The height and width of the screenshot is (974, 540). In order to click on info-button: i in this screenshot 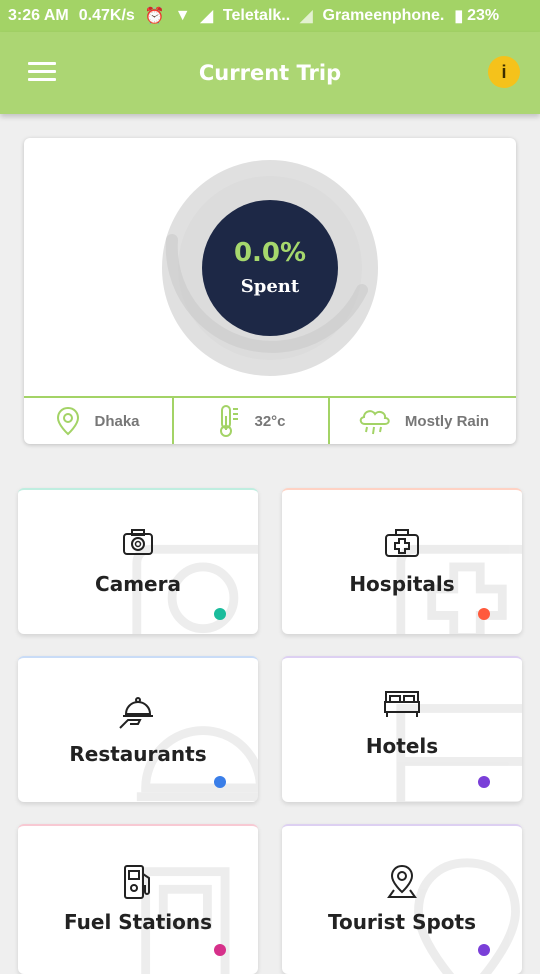, I will do `click(504, 72)`.